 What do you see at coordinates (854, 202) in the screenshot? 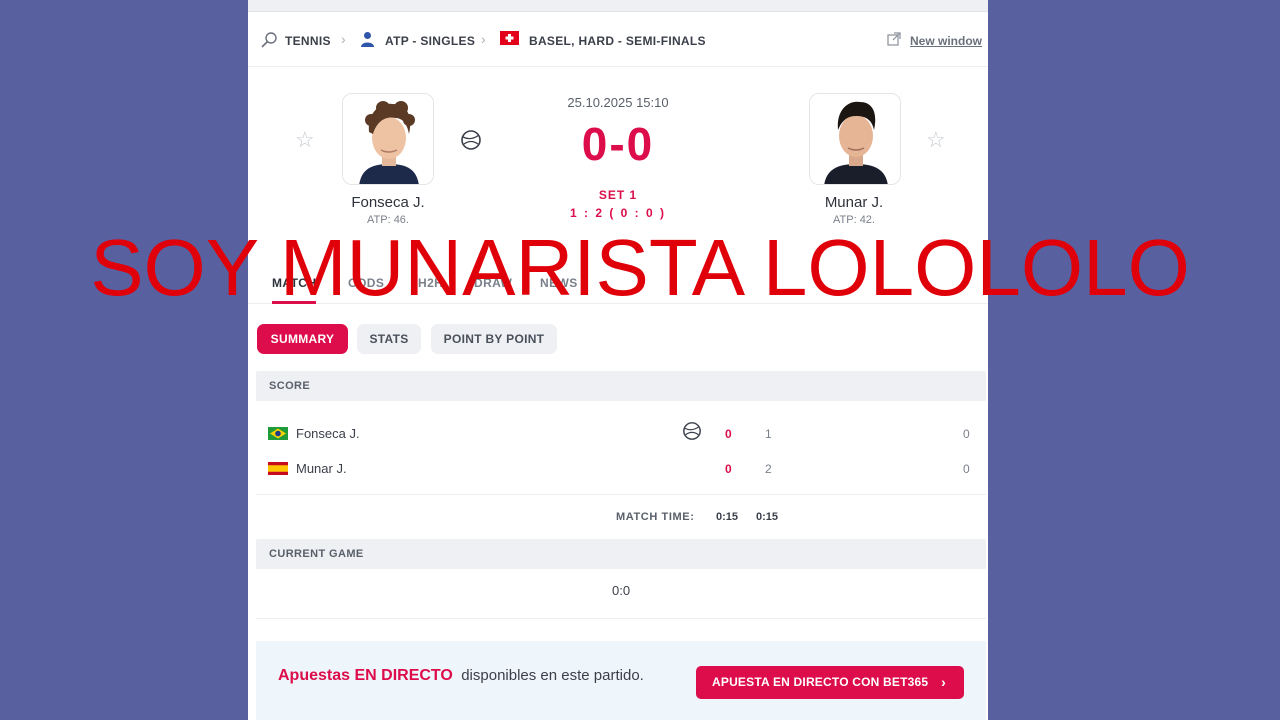
I see `away-player-name: Munar J.` at bounding box center [854, 202].